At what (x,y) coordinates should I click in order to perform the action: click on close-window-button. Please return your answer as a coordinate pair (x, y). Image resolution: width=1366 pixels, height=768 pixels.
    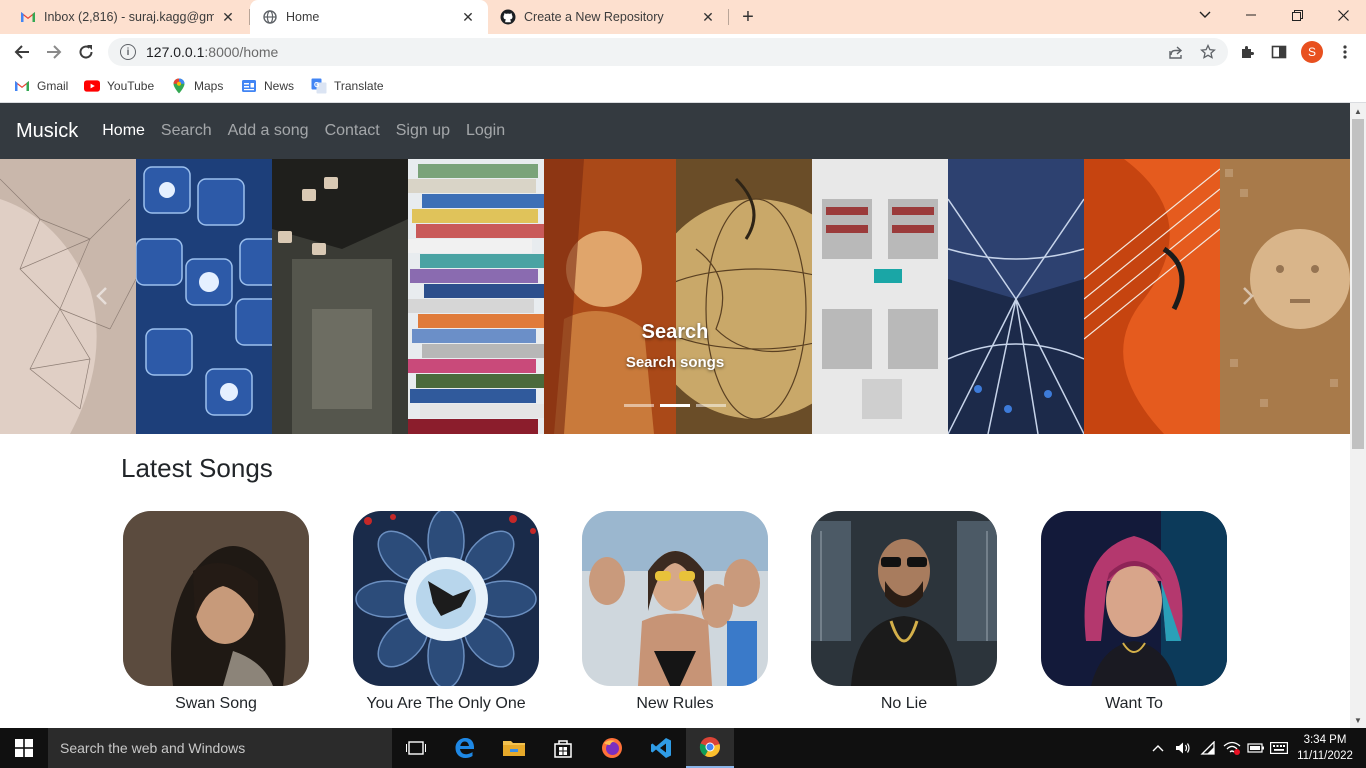
    Looking at the image, I should click on (1343, 15).